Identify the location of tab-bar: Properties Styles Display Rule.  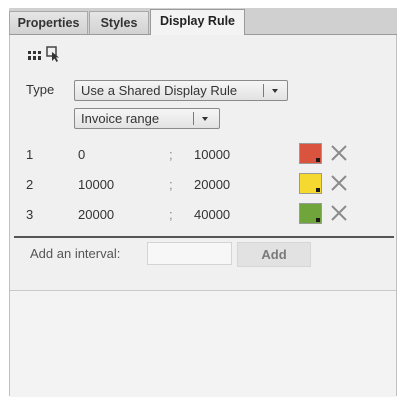
(203, 21).